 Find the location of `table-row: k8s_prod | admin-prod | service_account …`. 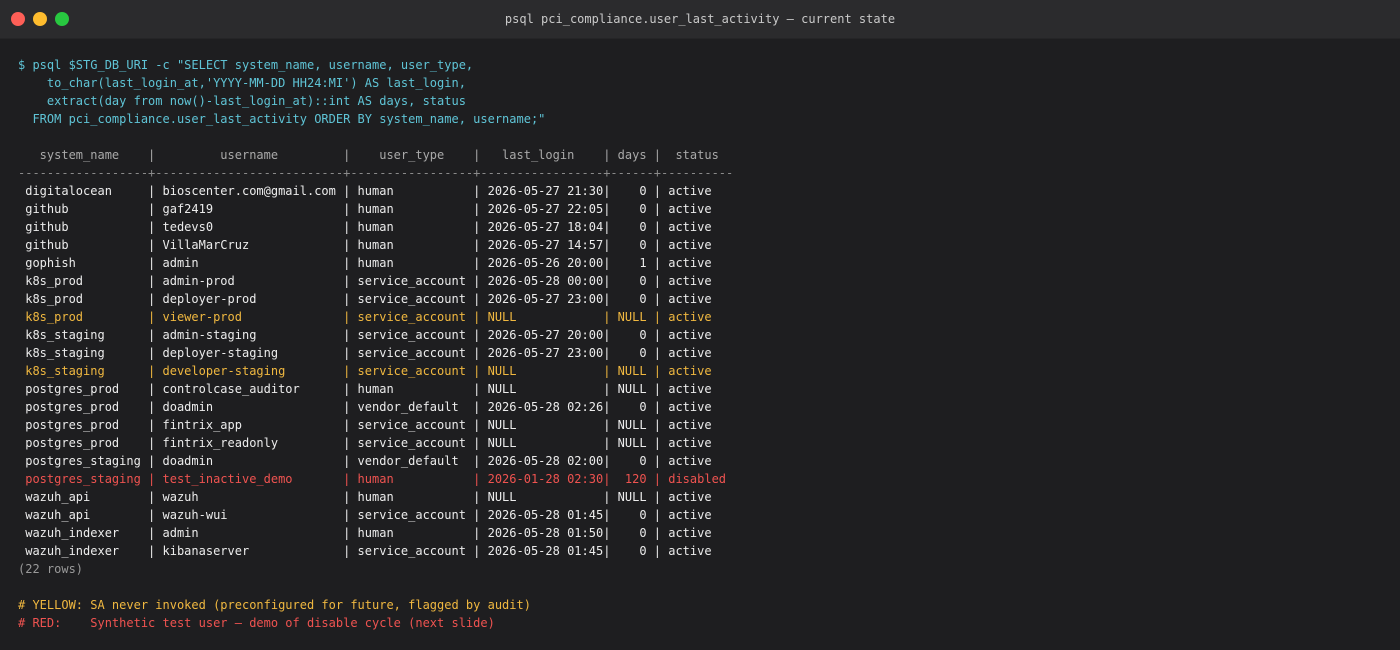

table-row: k8s_prod | admin-prod | service_account … is located at coordinates (365, 281).